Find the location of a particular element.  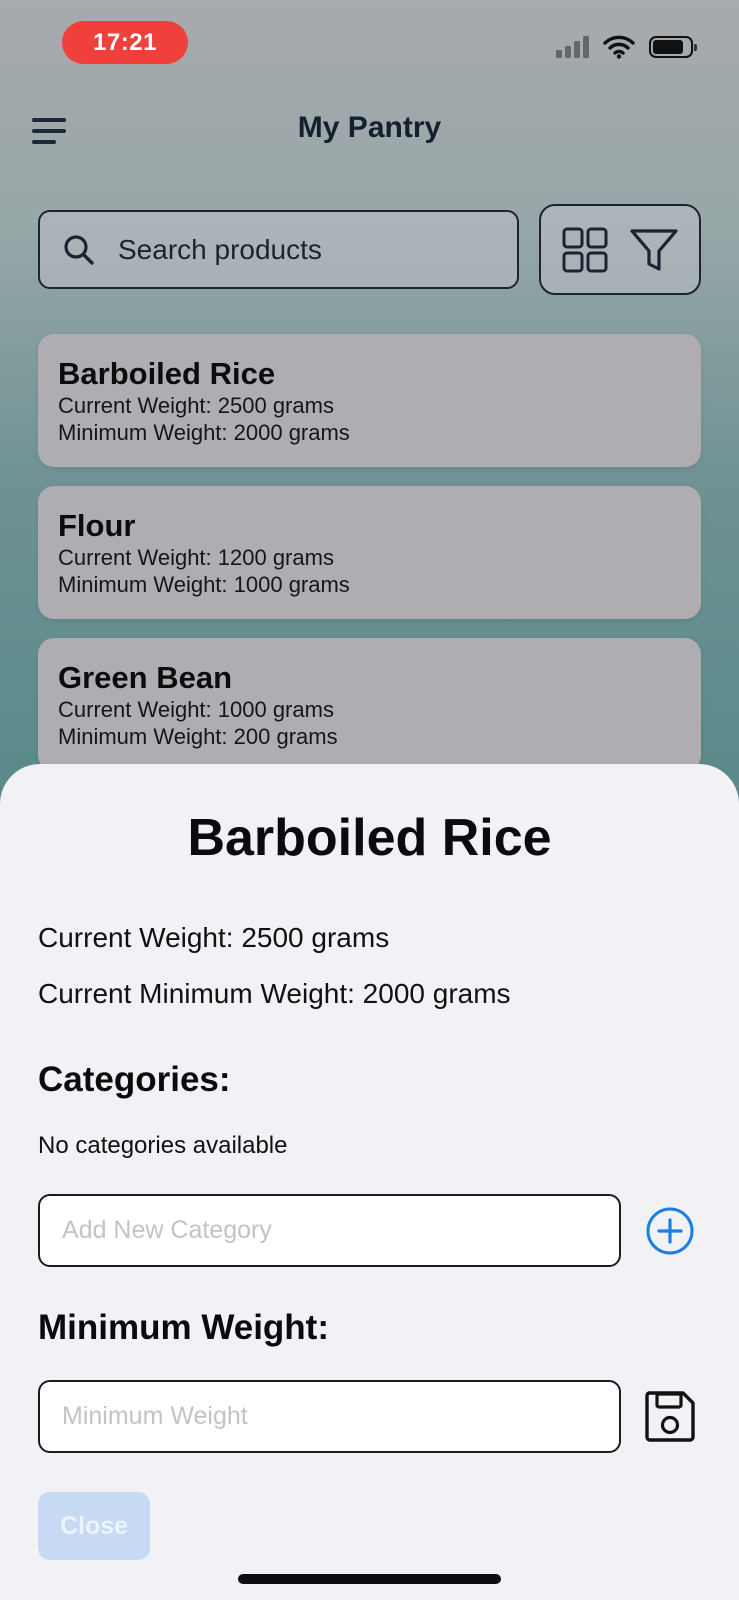

product-name: Green Bean is located at coordinates (145, 677).